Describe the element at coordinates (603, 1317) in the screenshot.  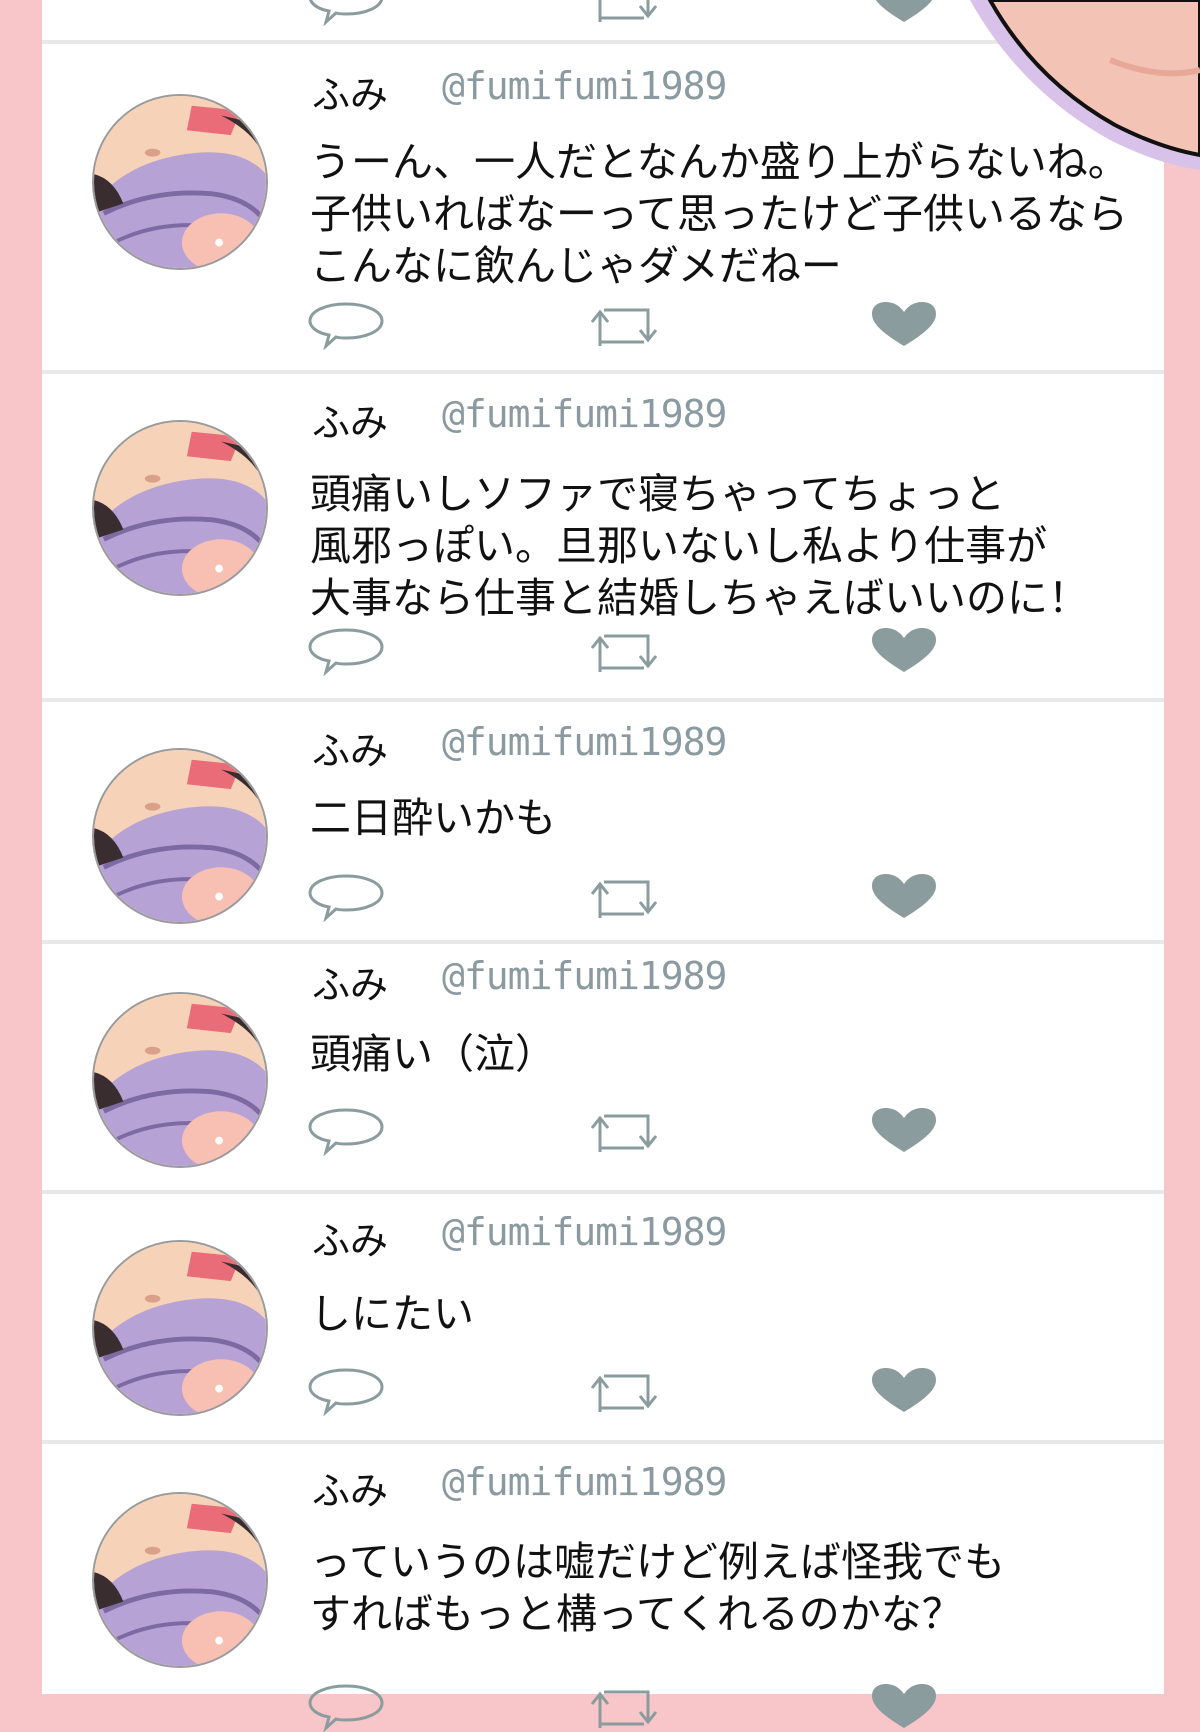
I see `tweet-card: ふみ @fumifumi1989 しにたい` at that location.